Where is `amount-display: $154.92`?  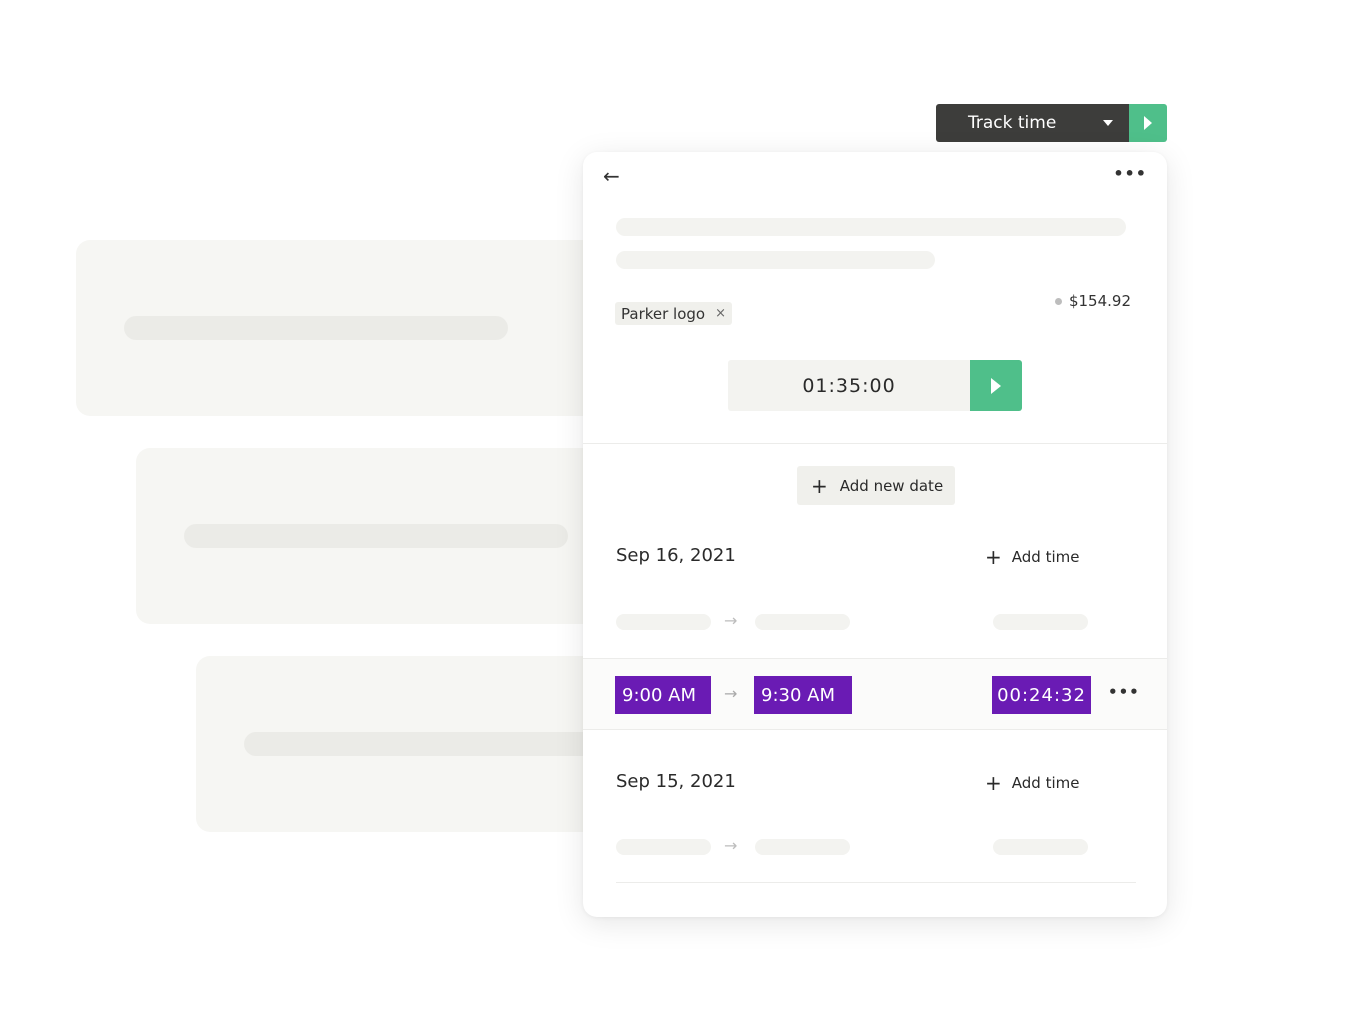 amount-display: $154.92 is located at coordinates (1092, 301).